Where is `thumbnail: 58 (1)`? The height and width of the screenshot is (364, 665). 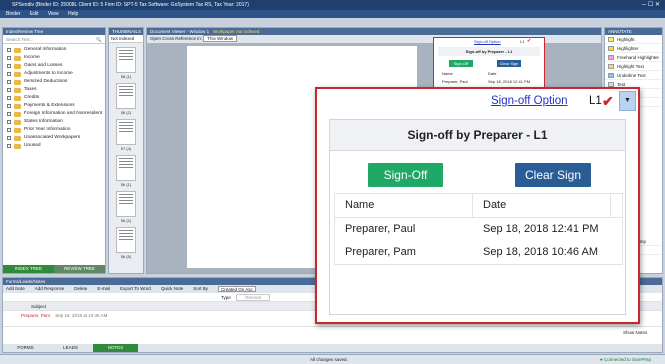 thumbnail: 58 (1) is located at coordinates (126, 63).